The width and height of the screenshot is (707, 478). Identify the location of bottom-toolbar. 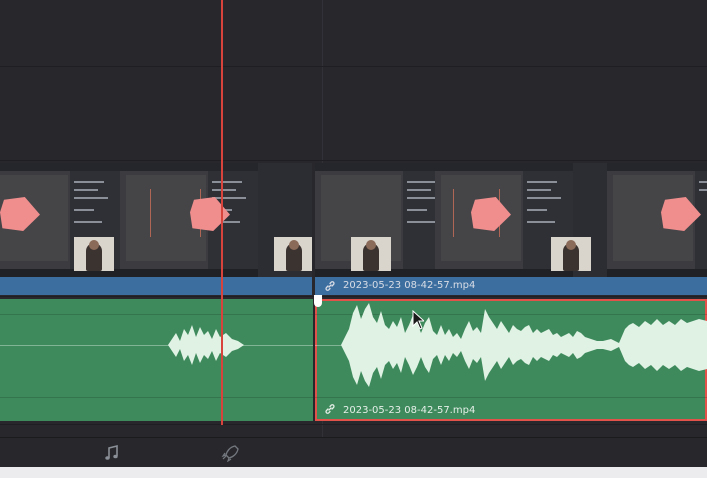
(353, 452).